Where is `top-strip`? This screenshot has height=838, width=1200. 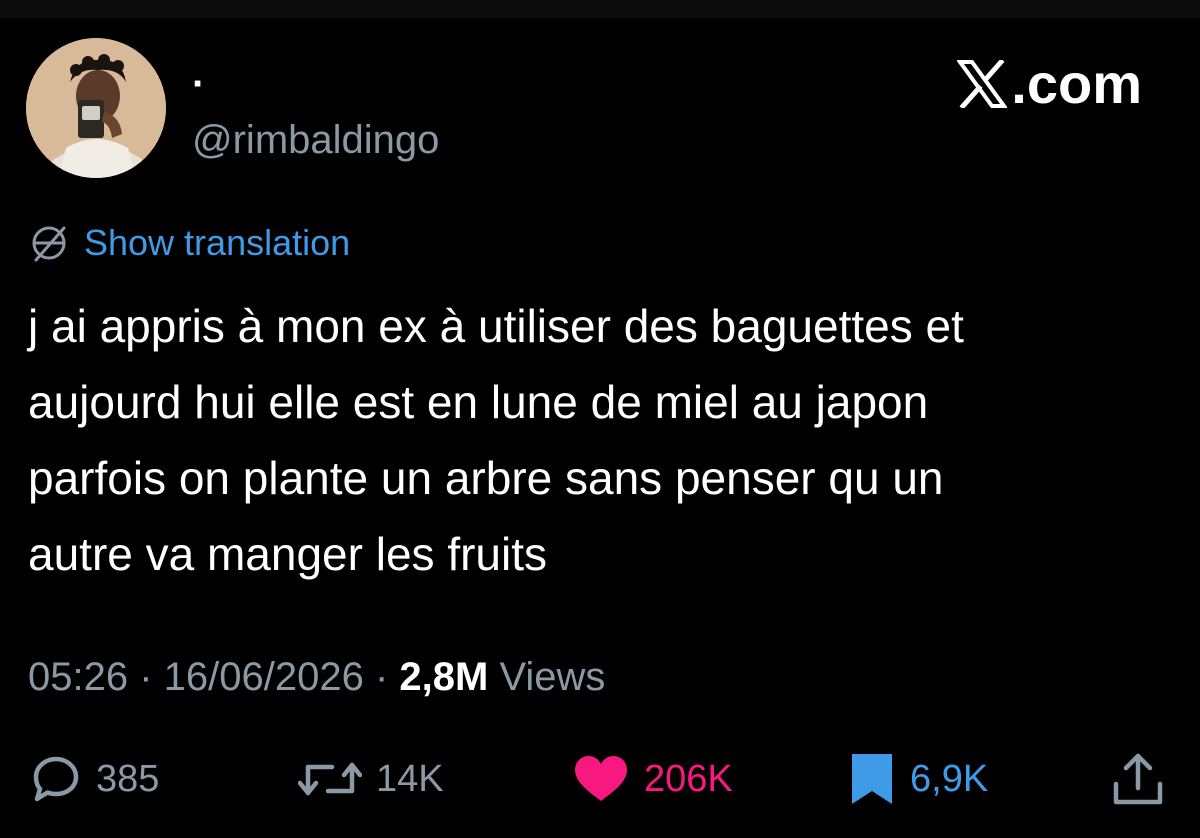 top-strip is located at coordinates (600, 9).